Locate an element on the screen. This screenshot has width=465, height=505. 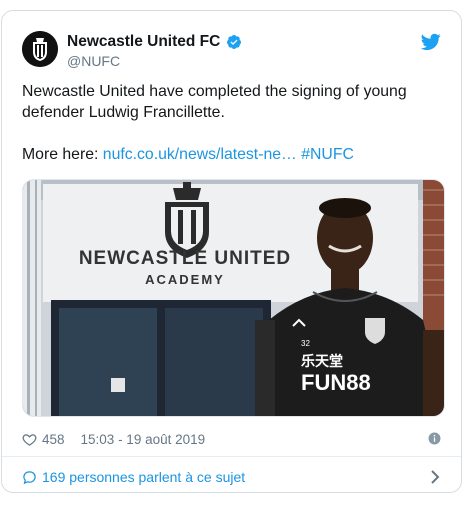
sign-line1: NEWCASTLE UNITED is located at coordinates (185, 258).